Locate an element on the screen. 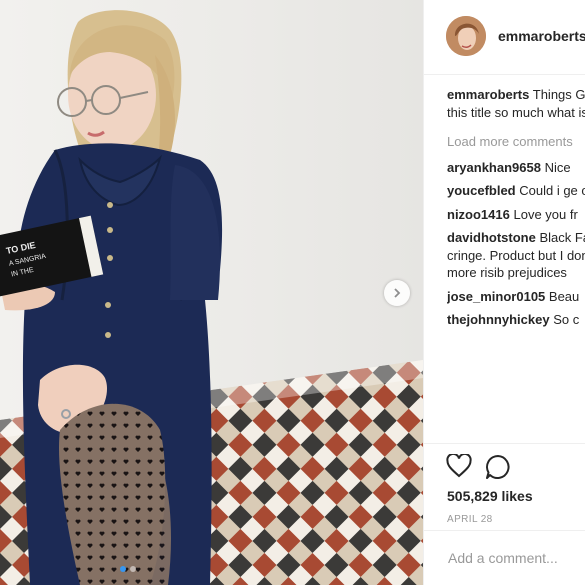  add-comment-input is located at coordinates (515, 558).